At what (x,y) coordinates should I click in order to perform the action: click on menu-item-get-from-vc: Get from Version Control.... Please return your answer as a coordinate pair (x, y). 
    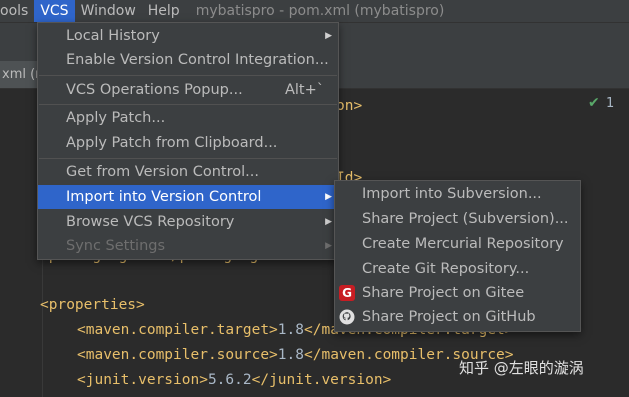
    Looking at the image, I should click on (188, 172).